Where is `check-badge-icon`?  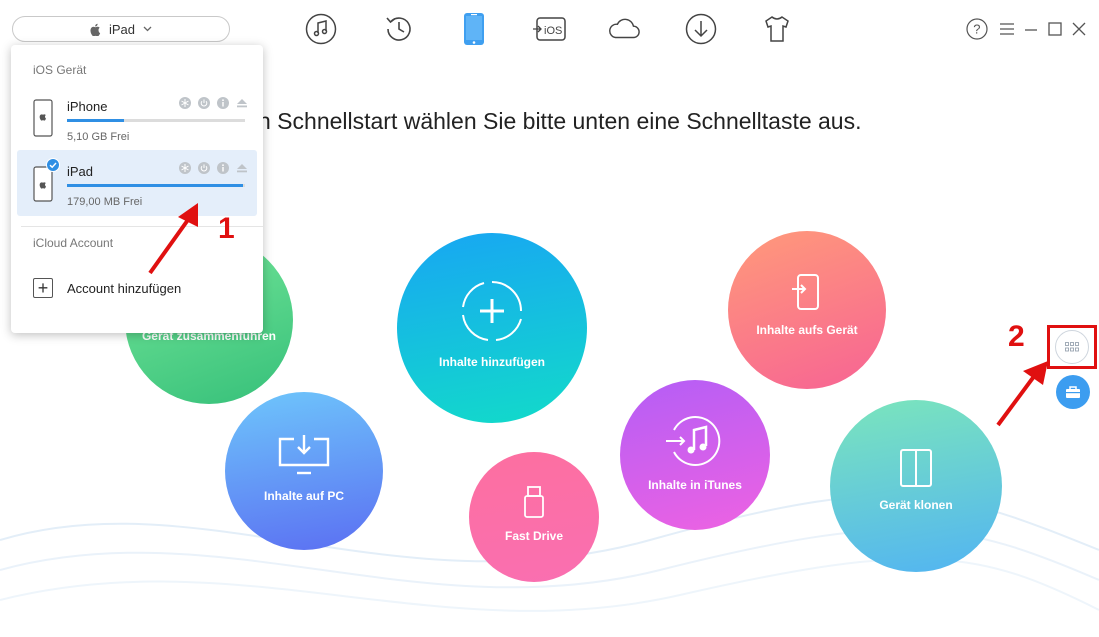
check-badge-icon is located at coordinates (53, 165).